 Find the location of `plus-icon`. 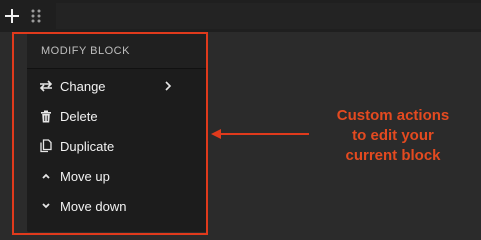

plus-icon is located at coordinates (12, 16).